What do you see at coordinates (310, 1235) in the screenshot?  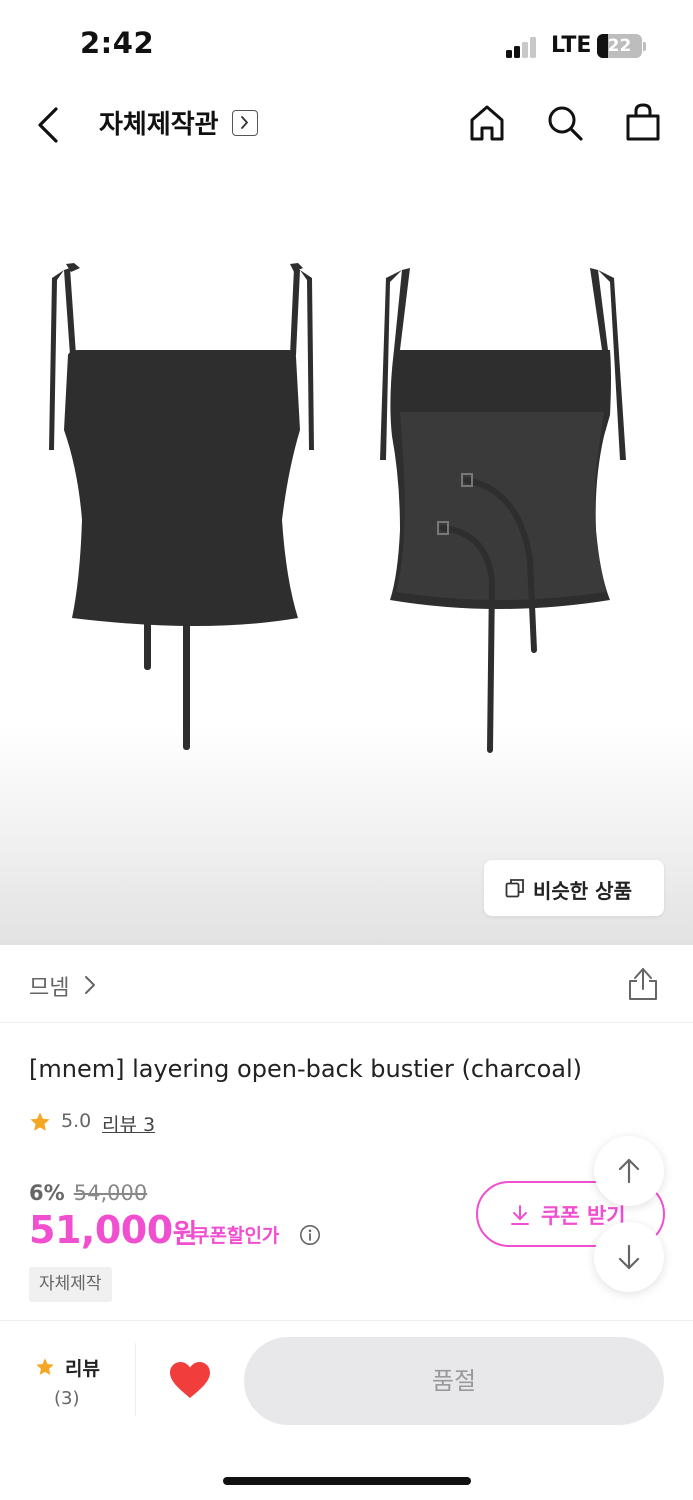 I see `info-icon` at bounding box center [310, 1235].